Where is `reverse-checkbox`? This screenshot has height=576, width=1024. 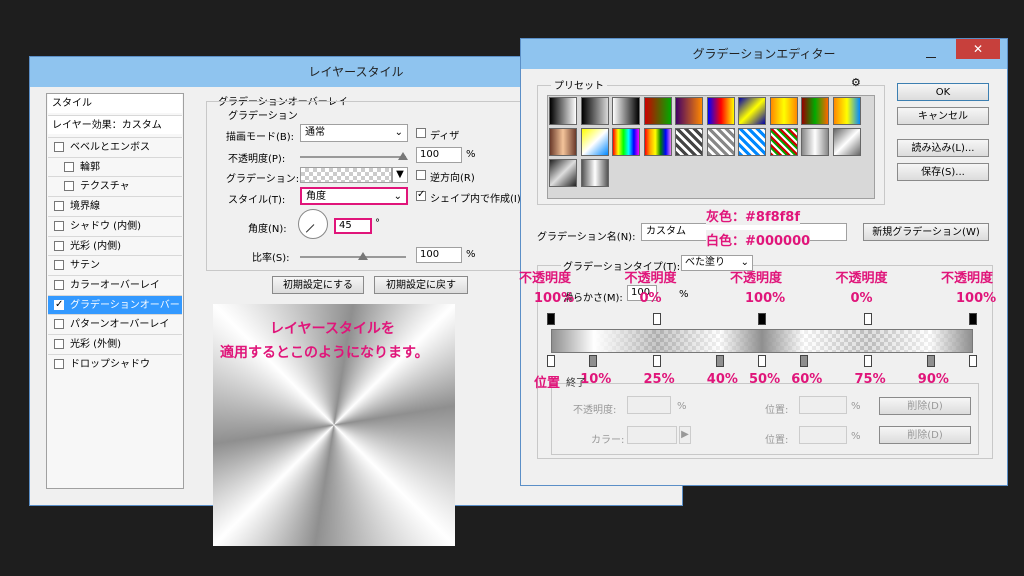 reverse-checkbox is located at coordinates (421, 175).